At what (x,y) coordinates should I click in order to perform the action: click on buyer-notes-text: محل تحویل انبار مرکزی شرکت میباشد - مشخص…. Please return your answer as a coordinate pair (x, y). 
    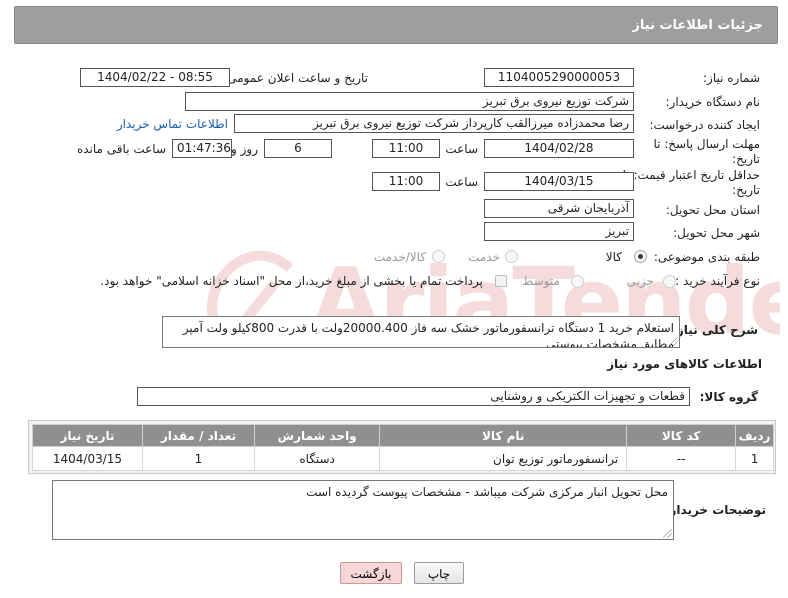
    Looking at the image, I should click on (487, 492).